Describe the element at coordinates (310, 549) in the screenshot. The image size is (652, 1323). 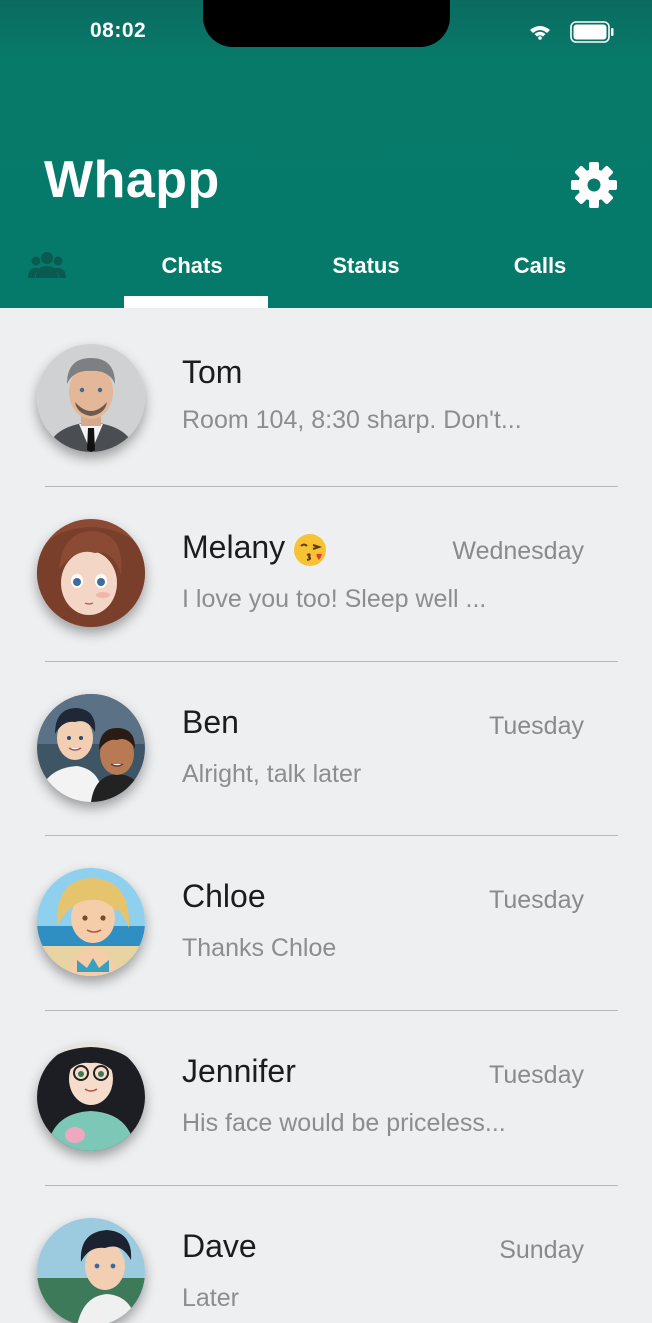
I see `kissing-face-icon` at that location.